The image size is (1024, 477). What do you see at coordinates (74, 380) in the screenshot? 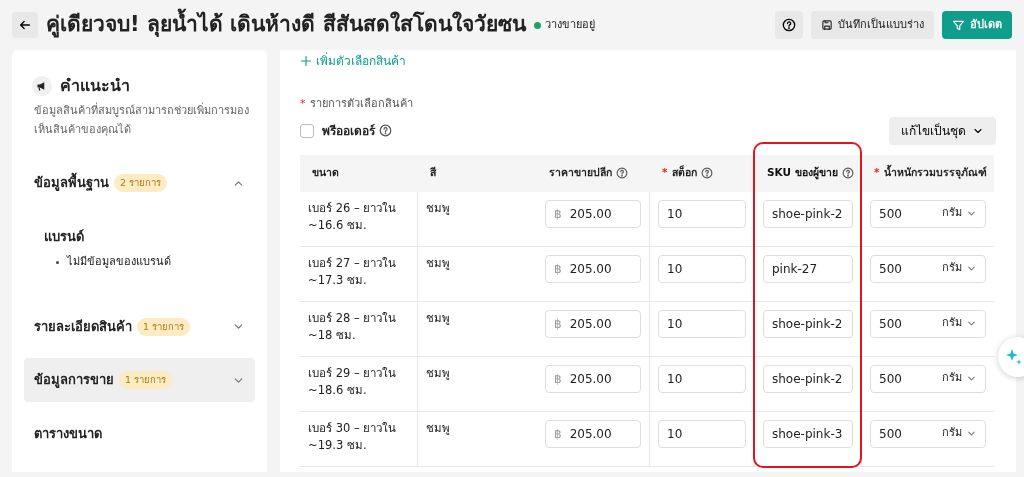
I see `section-label: ข้อมูลการขาย` at bounding box center [74, 380].